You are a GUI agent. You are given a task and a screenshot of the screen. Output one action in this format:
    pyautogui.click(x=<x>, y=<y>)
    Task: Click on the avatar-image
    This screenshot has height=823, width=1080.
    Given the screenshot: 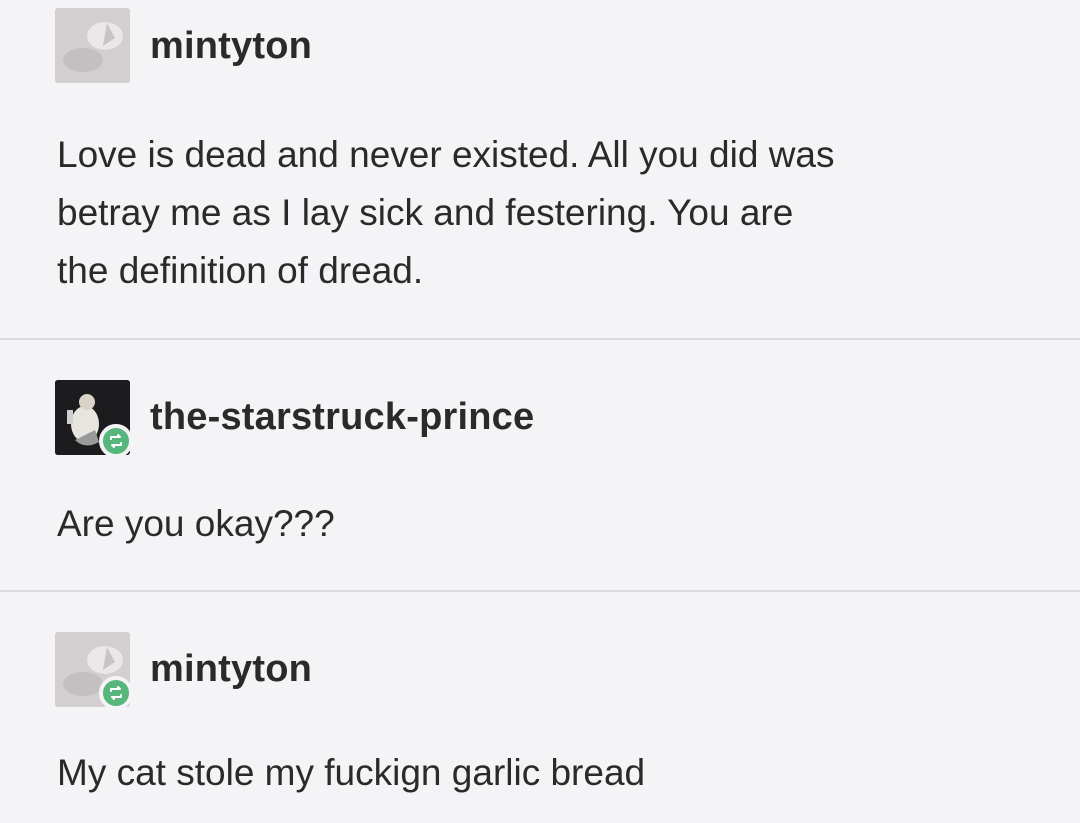 What is the action you would take?
    pyautogui.click(x=92, y=45)
    